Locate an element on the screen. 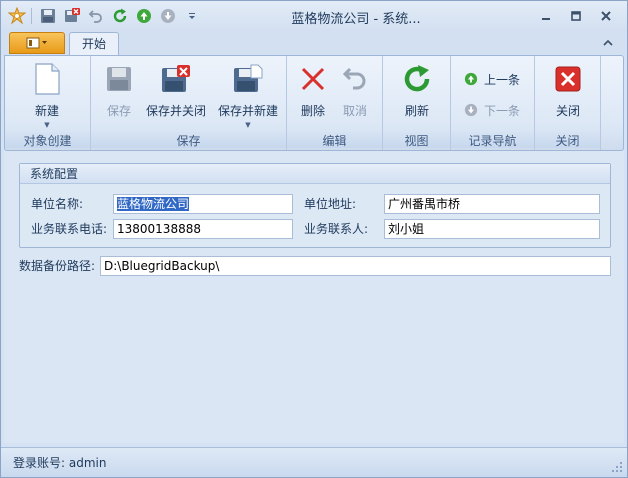  login-status: 登录账号: admin is located at coordinates (60, 463).